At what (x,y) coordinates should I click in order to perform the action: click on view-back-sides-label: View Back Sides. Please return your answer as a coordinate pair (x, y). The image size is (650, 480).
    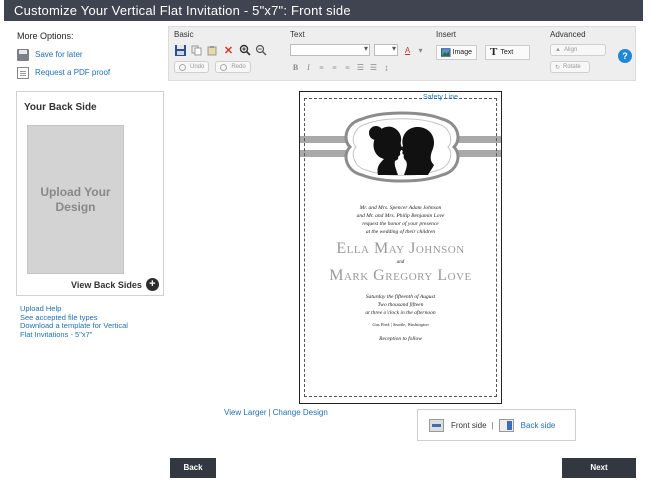
    Looking at the image, I should click on (106, 284).